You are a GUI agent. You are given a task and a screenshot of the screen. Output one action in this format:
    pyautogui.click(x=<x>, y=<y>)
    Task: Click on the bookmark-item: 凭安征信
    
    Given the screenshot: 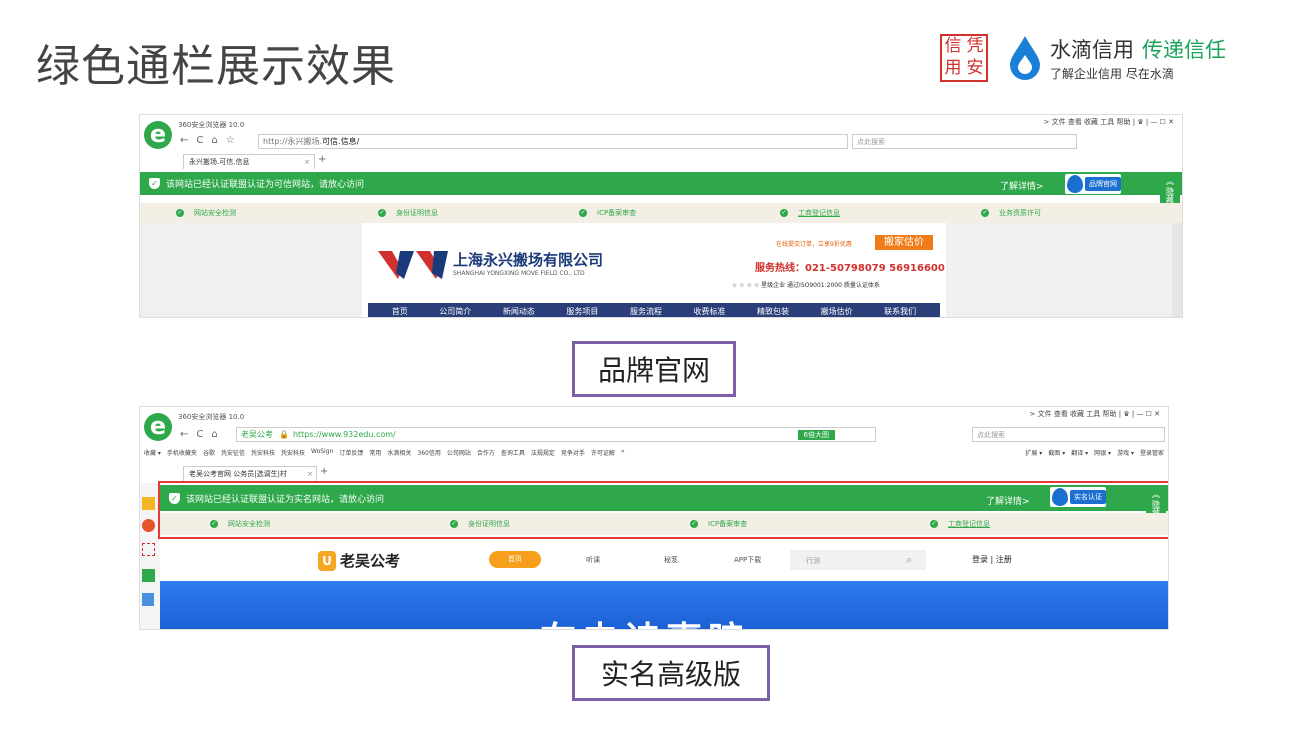 What is the action you would take?
    pyautogui.click(x=233, y=452)
    